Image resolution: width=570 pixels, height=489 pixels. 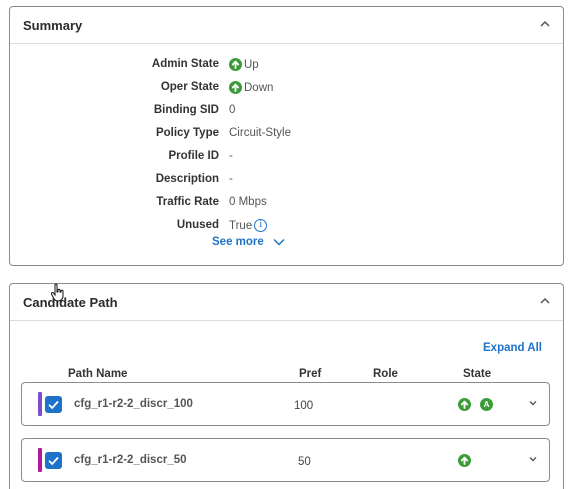 What do you see at coordinates (261, 225) in the screenshot?
I see `info-icon: i` at bounding box center [261, 225].